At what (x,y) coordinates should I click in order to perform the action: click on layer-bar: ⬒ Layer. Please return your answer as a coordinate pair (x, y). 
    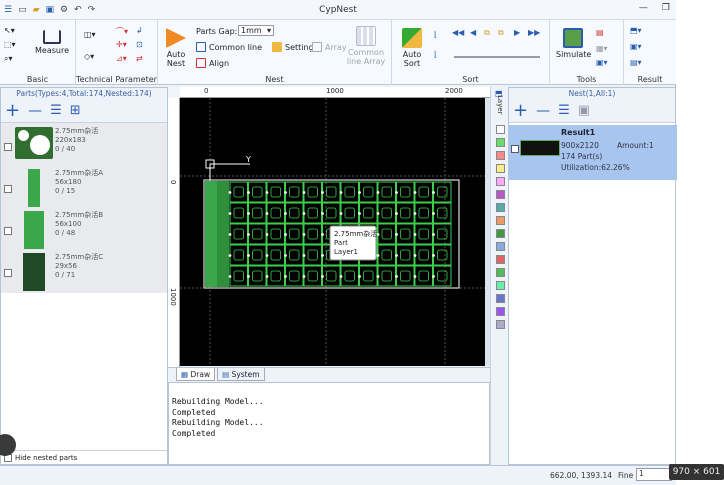
    Looking at the image, I should click on (499, 276).